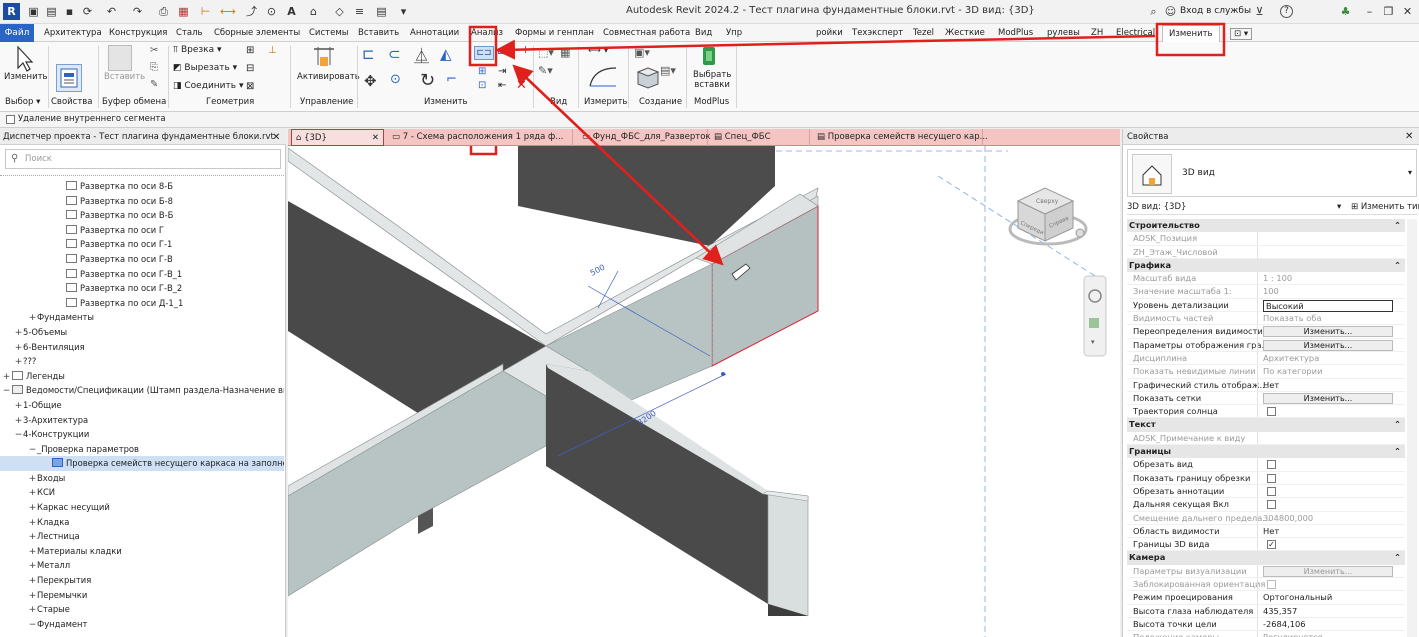 The width and height of the screenshot is (1419, 637). What do you see at coordinates (142, 580) in the screenshot?
I see `tree-item: +Перекрытия` at bounding box center [142, 580].